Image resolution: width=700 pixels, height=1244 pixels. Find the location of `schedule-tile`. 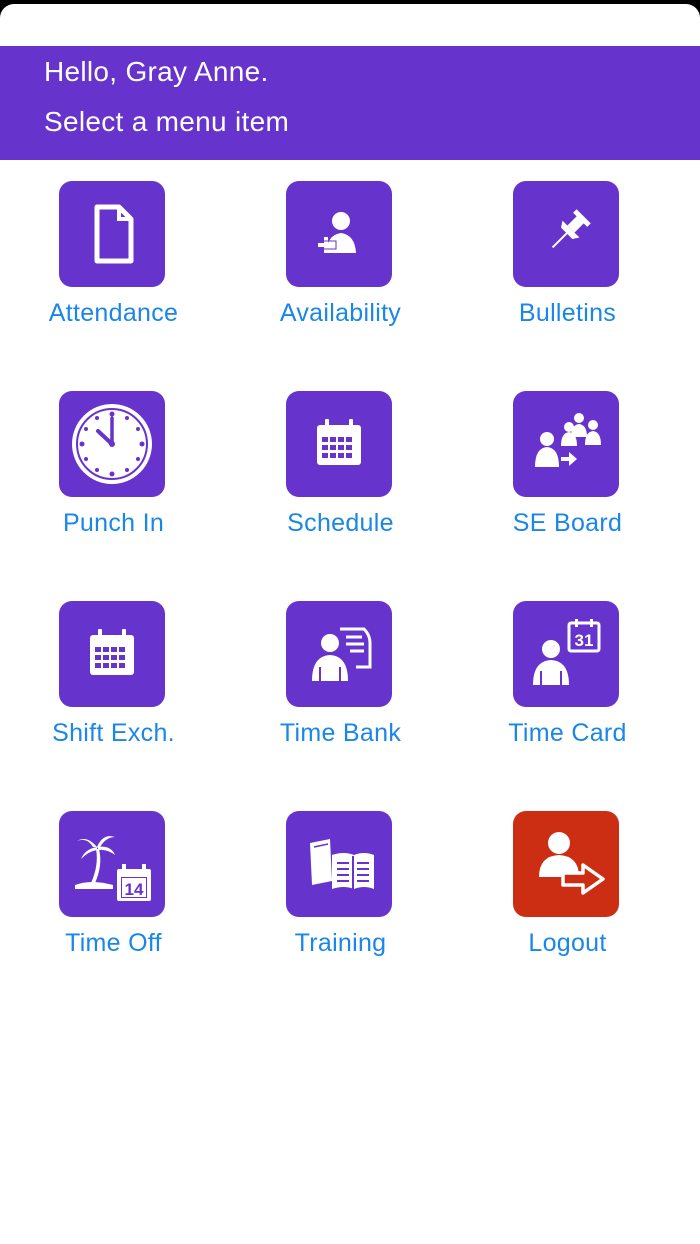

schedule-tile is located at coordinates (339, 444).